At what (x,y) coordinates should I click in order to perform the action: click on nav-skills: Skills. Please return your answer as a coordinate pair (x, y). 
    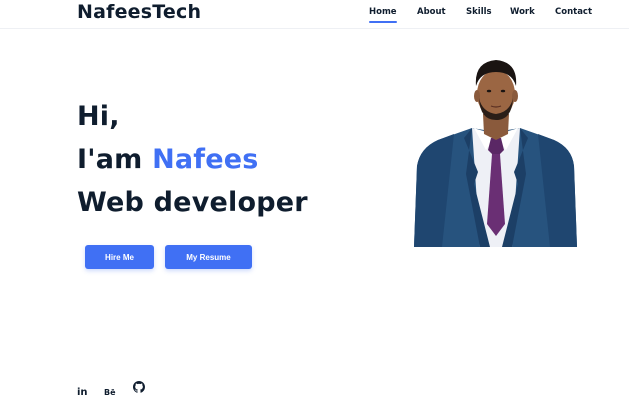
    Looking at the image, I should click on (479, 12).